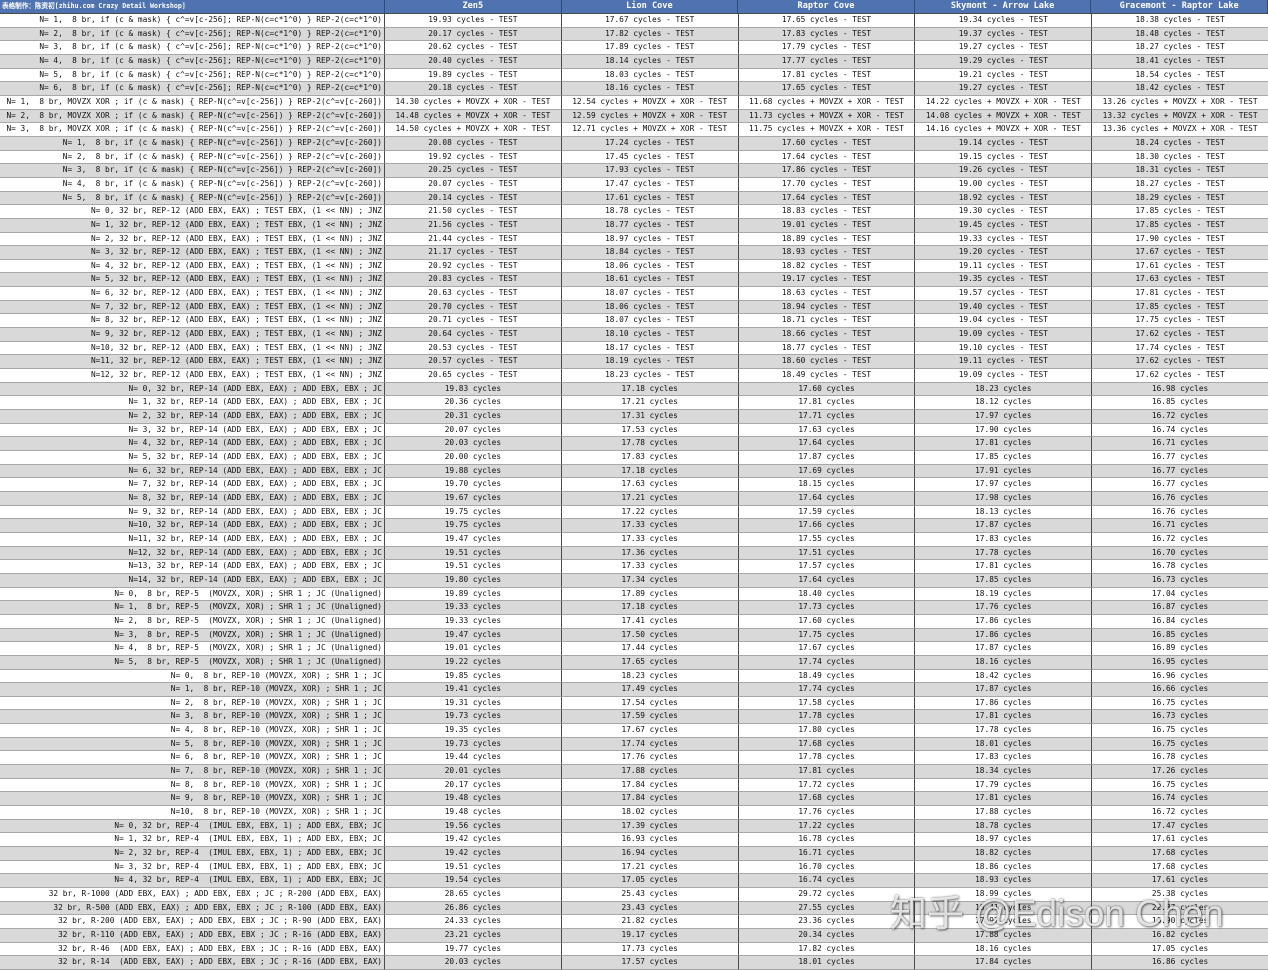 The image size is (1268, 971). What do you see at coordinates (473, 594) in the screenshot?
I see `cell-zen5: 19.89 cycles` at bounding box center [473, 594].